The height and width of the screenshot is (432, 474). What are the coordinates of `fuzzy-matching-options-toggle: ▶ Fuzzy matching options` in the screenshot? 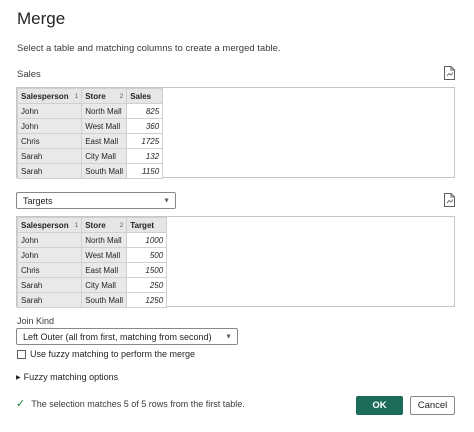 It's located at (67, 377).